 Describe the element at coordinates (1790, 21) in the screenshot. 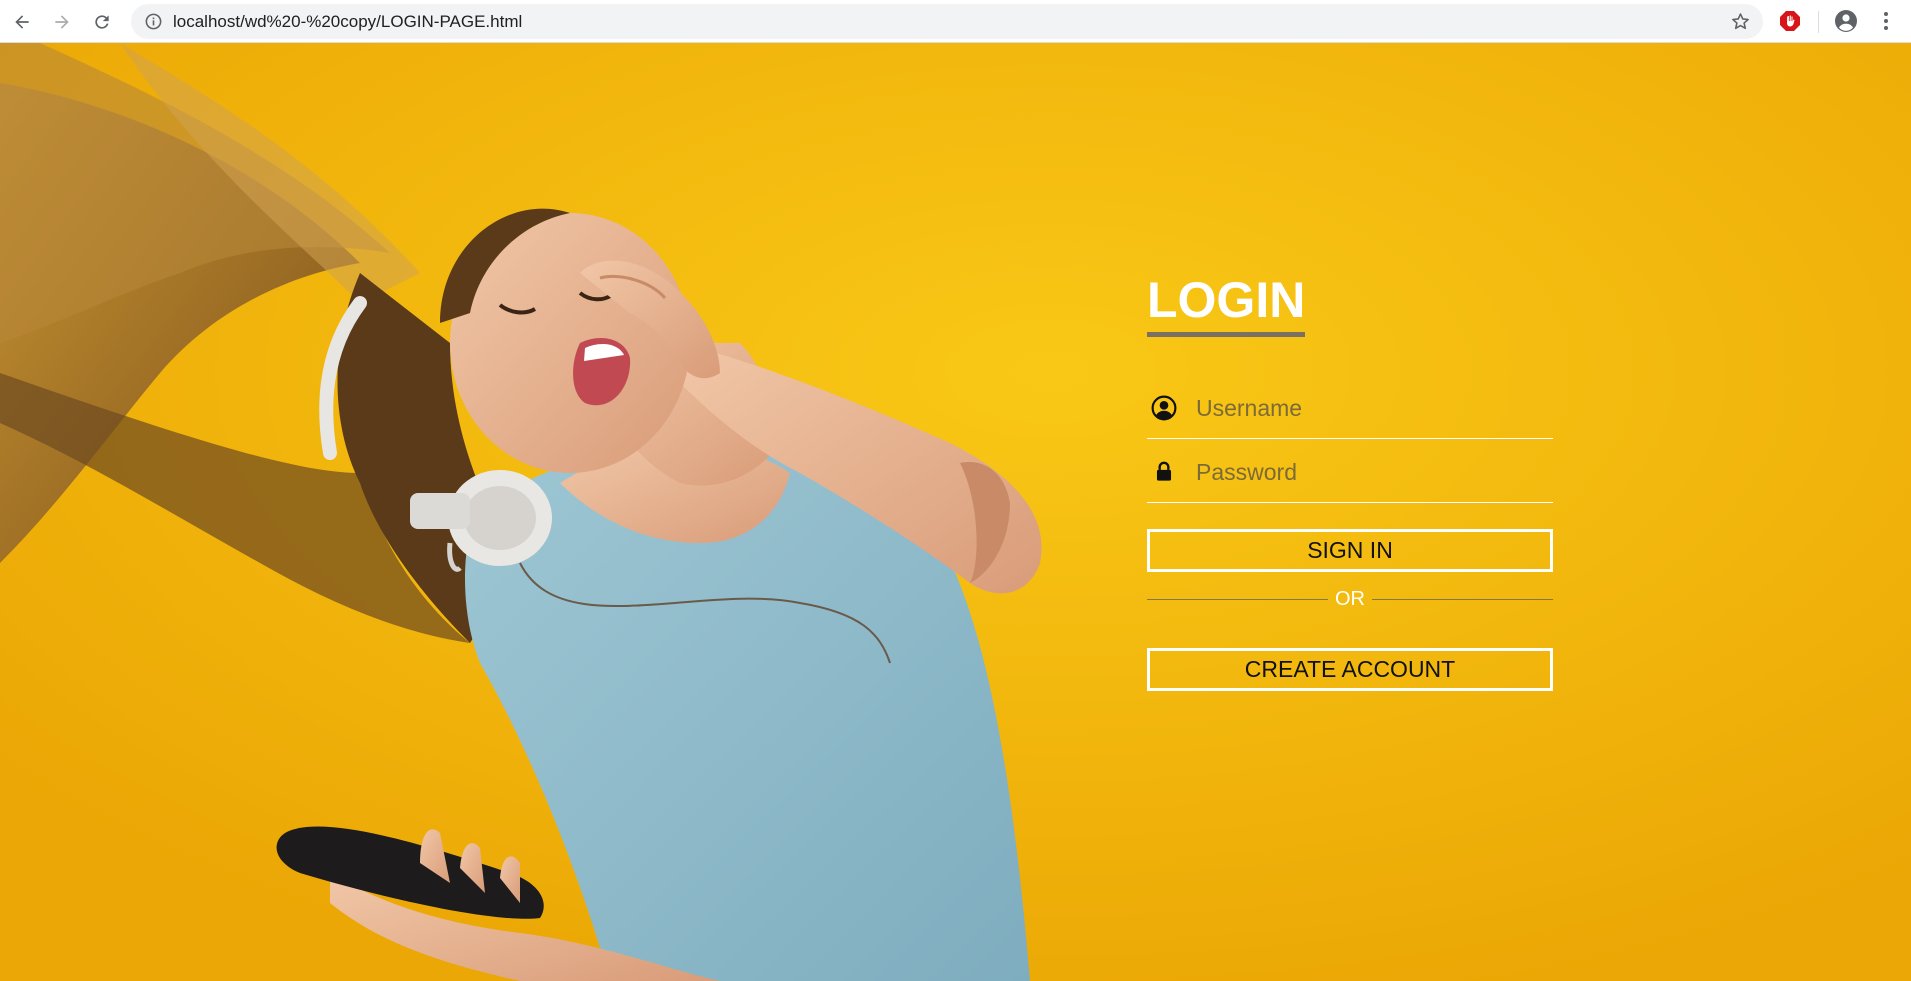

I see `adblock-stop-icon` at that location.